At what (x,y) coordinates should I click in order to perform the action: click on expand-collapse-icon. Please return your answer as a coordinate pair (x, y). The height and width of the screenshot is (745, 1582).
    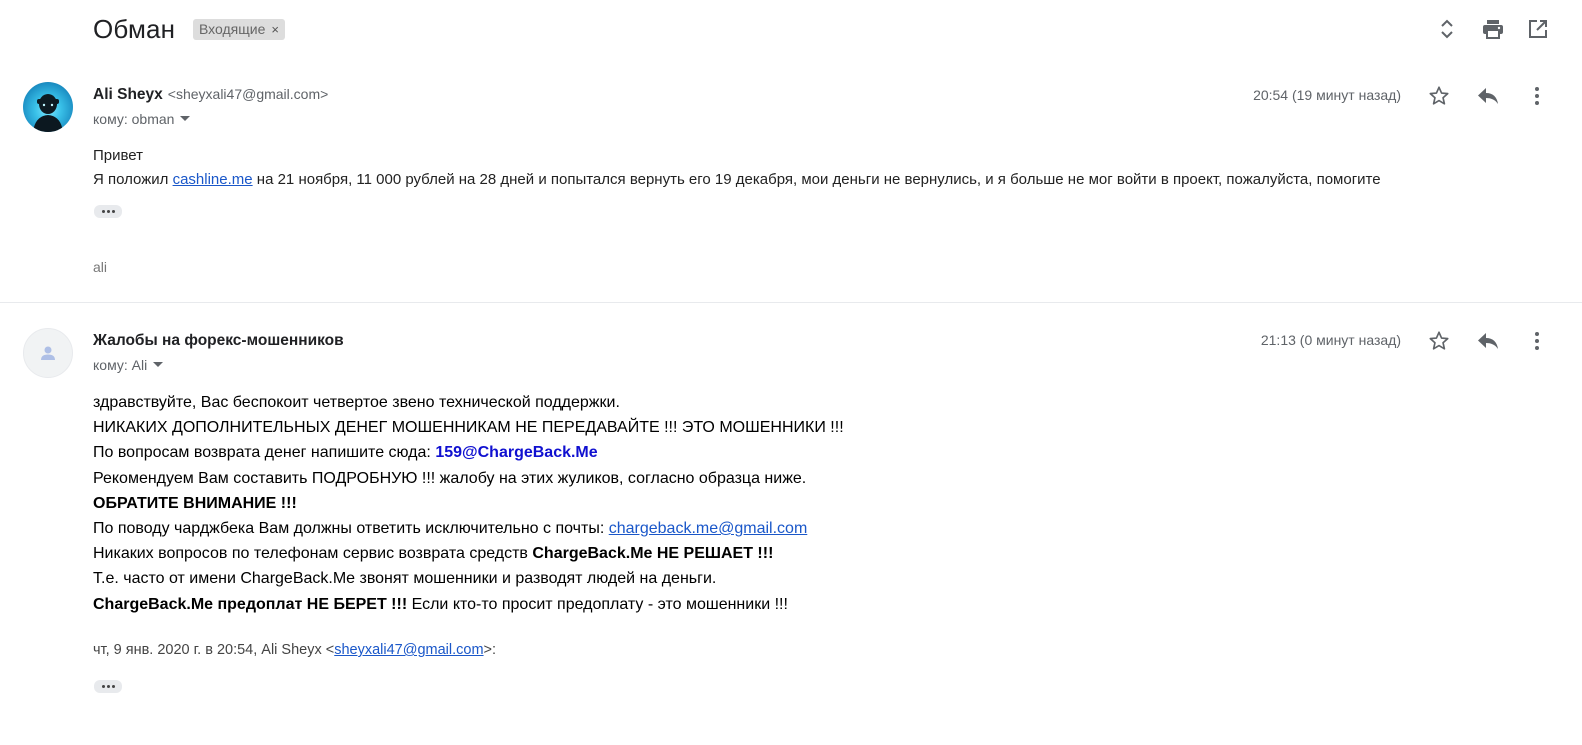
    Looking at the image, I should click on (1447, 29).